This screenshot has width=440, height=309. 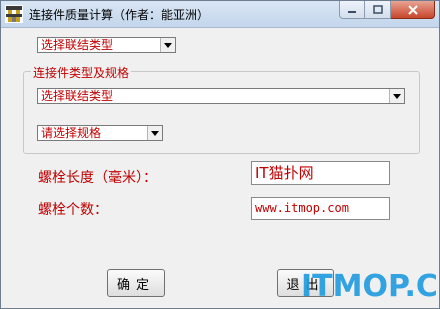 What do you see at coordinates (73, 210) in the screenshot?
I see `bolt-count-label: 螺栓个数：` at bounding box center [73, 210].